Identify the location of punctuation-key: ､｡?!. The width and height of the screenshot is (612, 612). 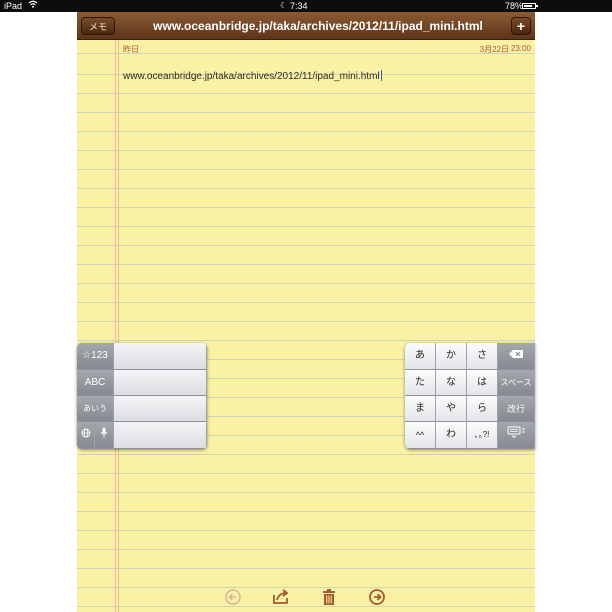
(482, 435).